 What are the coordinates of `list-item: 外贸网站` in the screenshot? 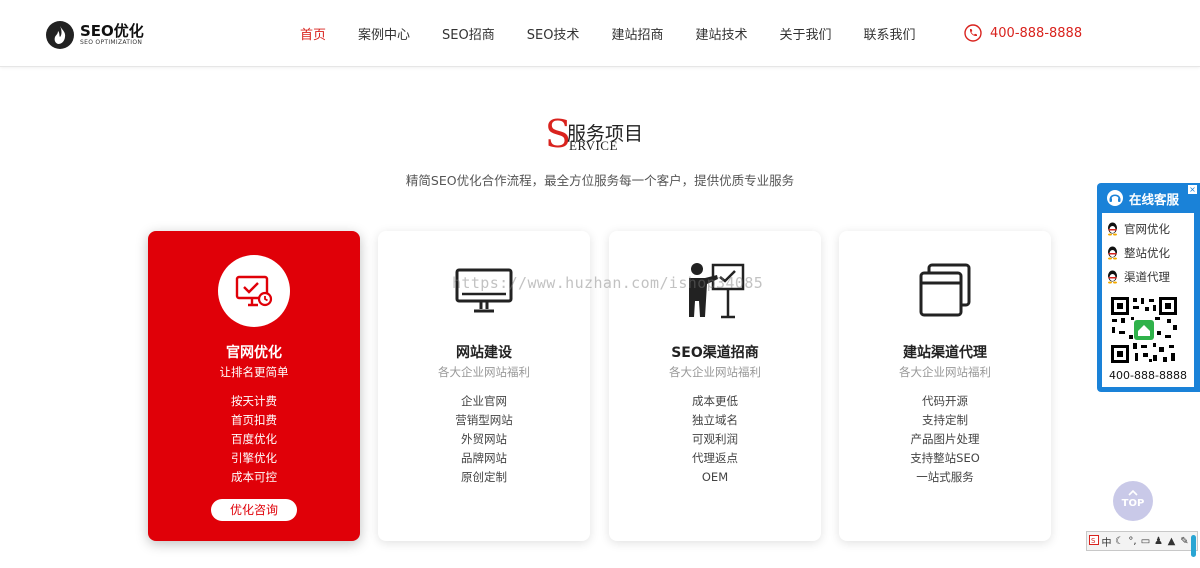 It's located at (484, 439).